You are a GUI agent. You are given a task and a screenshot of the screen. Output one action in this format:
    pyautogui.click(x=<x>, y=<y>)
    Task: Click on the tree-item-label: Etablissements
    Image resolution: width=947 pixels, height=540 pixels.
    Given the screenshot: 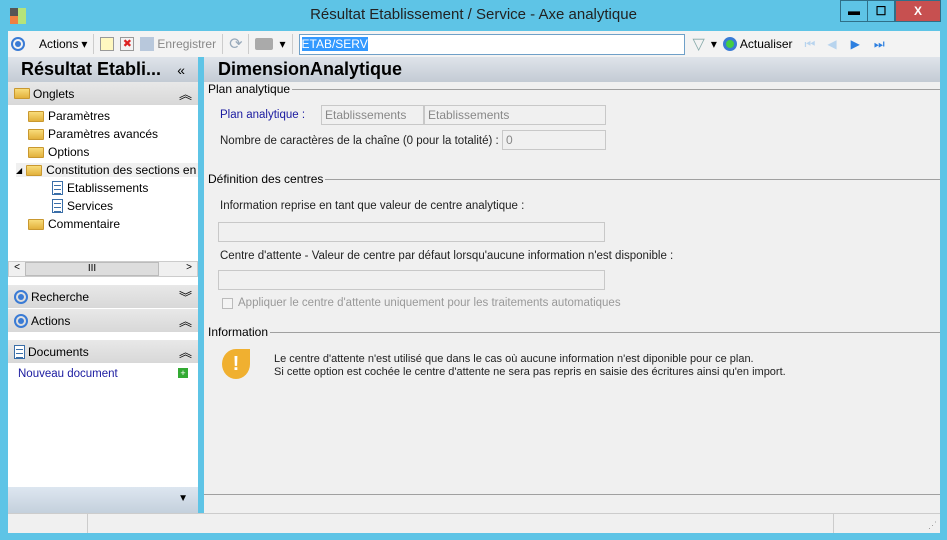 What is the action you would take?
    pyautogui.click(x=108, y=188)
    